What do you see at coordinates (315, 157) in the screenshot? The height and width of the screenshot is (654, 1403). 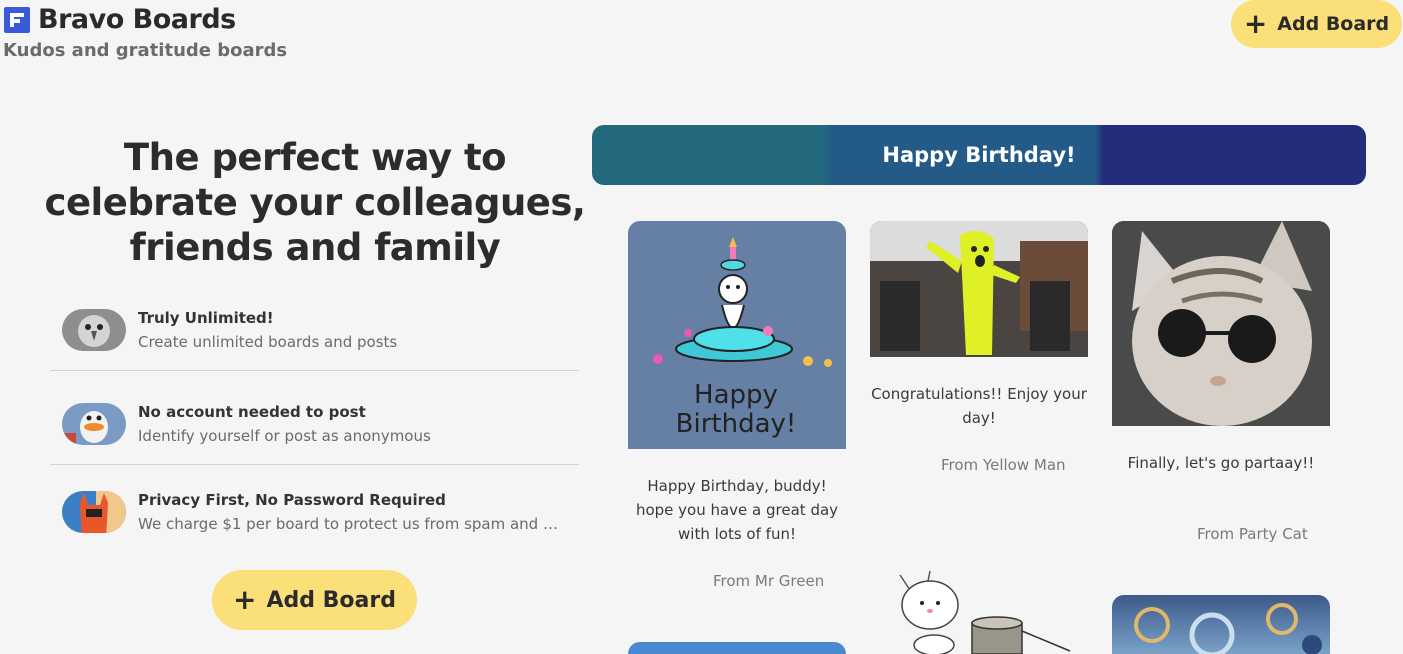 I see `hero-line: The perfect way to` at bounding box center [315, 157].